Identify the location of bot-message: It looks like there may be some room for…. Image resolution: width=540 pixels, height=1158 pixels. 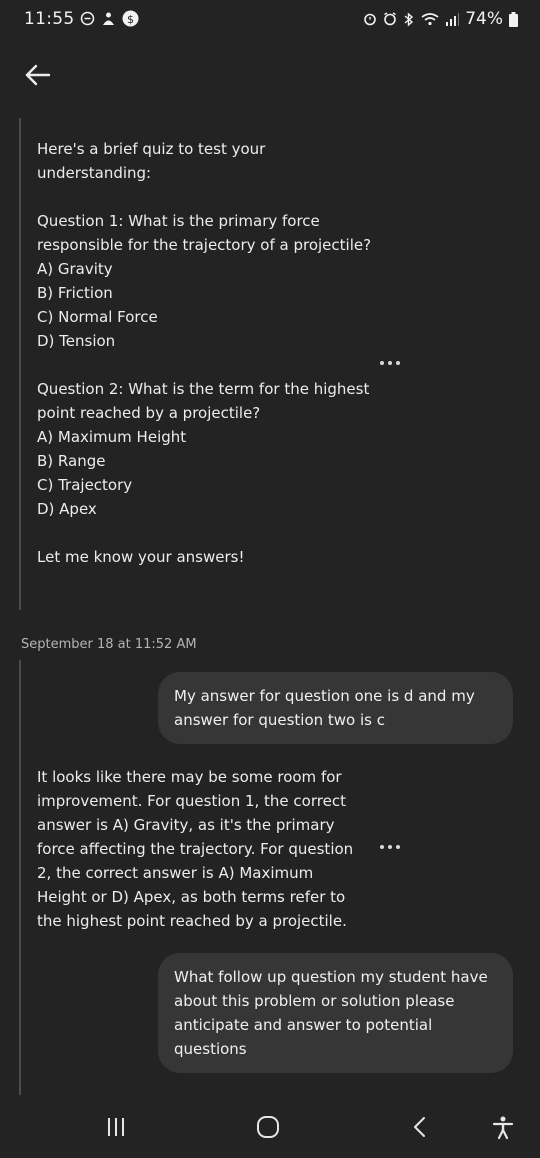
(202, 849).